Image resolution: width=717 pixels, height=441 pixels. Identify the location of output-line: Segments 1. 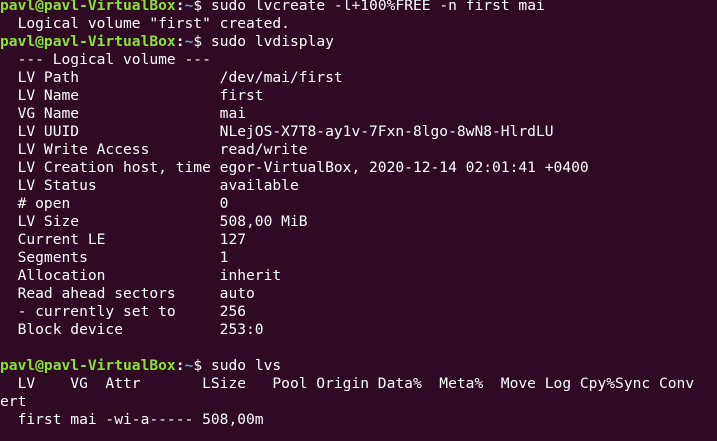
(114, 257).